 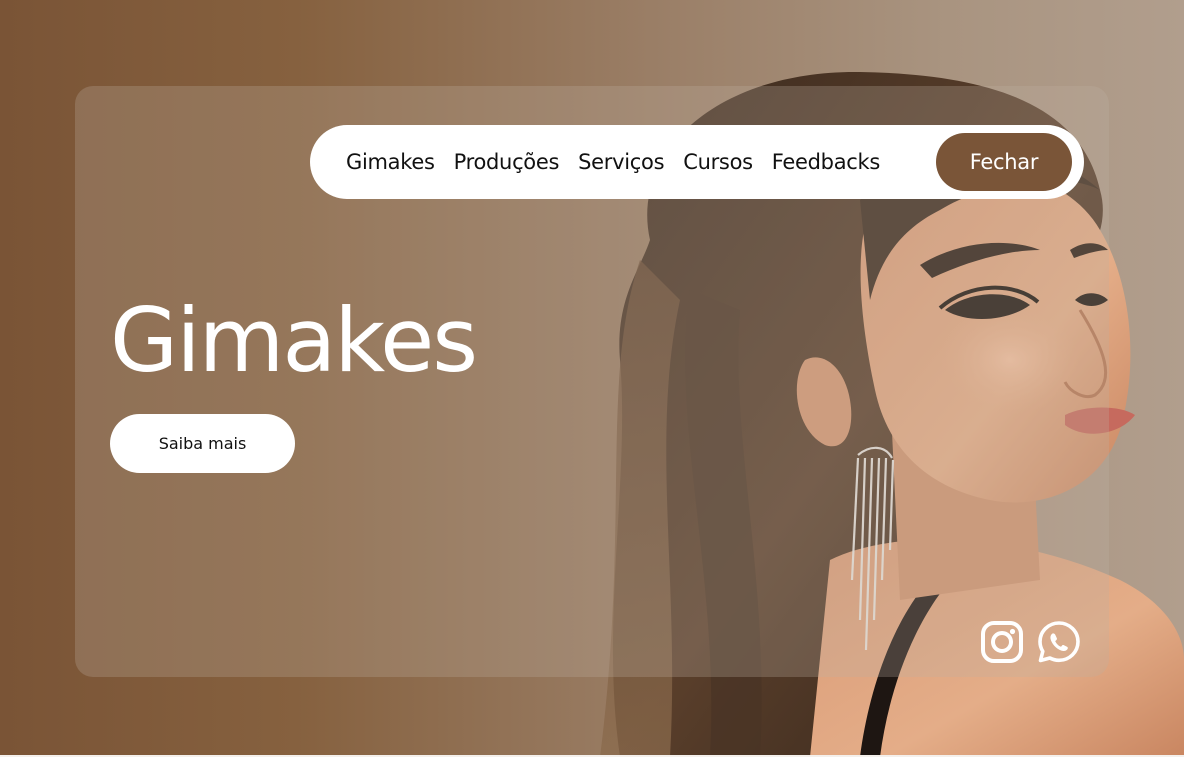 I want to click on instagram-icon, so click(x=1002, y=642).